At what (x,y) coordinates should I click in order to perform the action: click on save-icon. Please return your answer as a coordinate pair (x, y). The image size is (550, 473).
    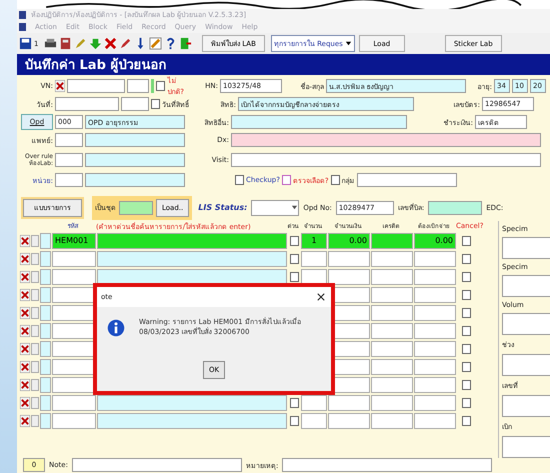
    Looking at the image, I should click on (25, 43).